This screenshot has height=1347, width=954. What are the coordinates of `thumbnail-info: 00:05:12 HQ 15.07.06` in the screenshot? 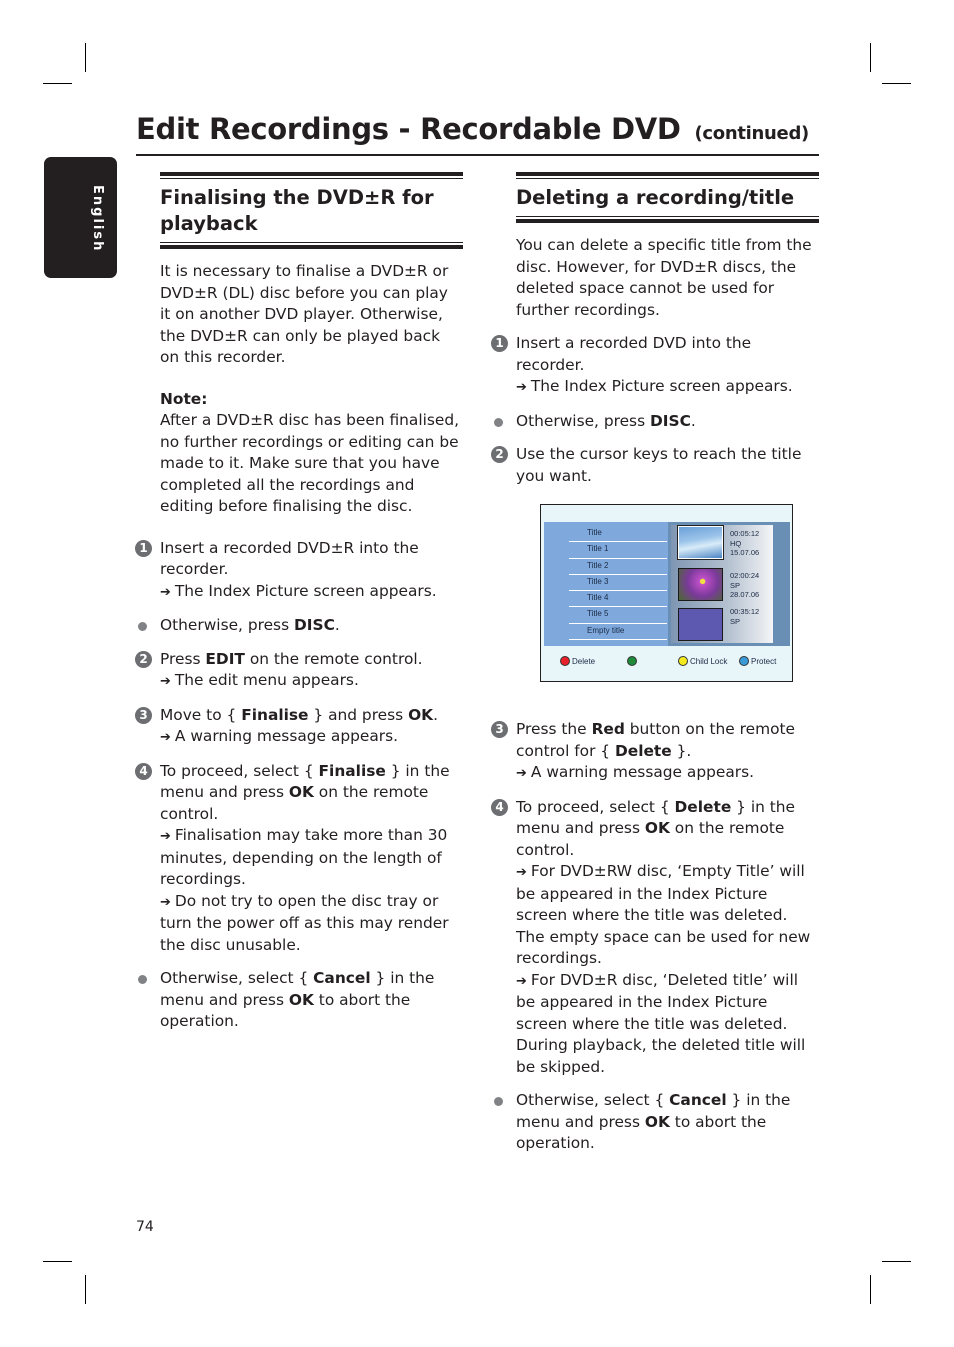 It's located at (744, 543).